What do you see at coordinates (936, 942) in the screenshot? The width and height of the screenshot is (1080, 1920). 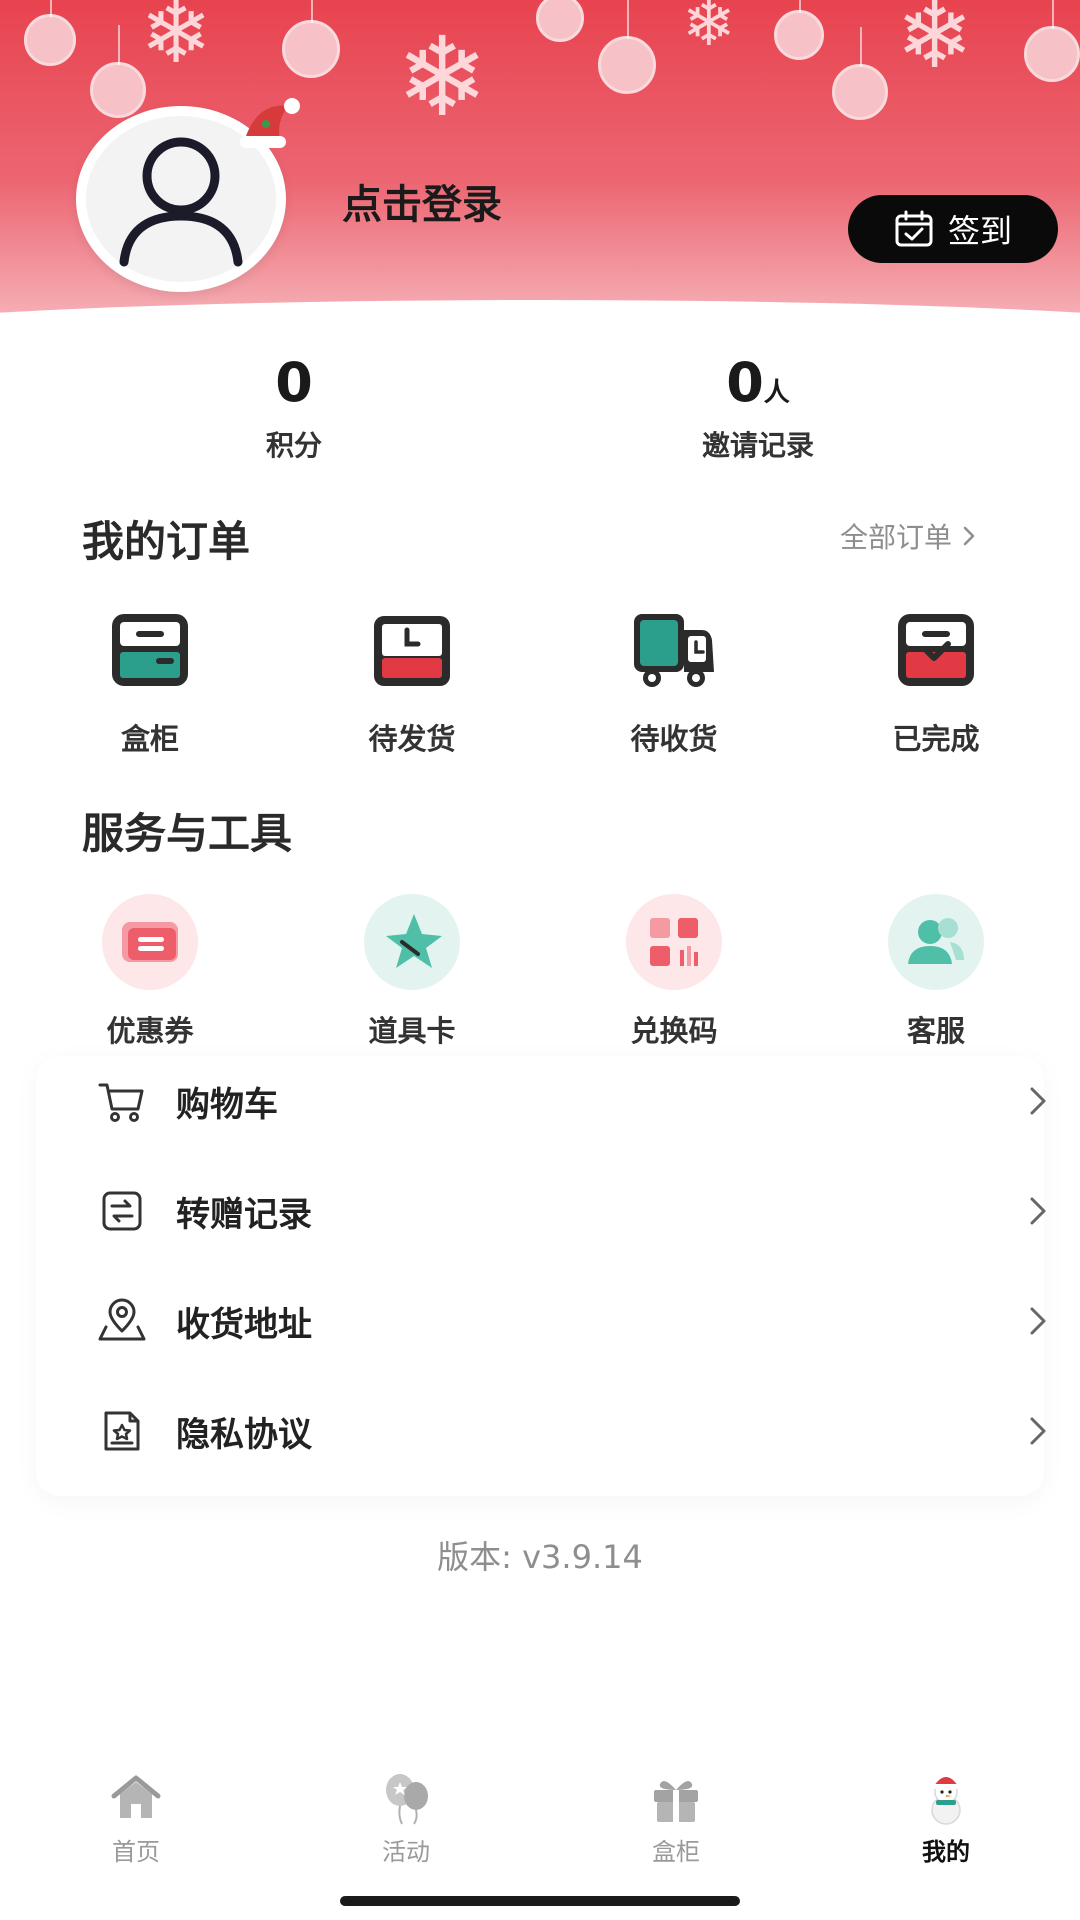 I see `customer-service-icon` at bounding box center [936, 942].